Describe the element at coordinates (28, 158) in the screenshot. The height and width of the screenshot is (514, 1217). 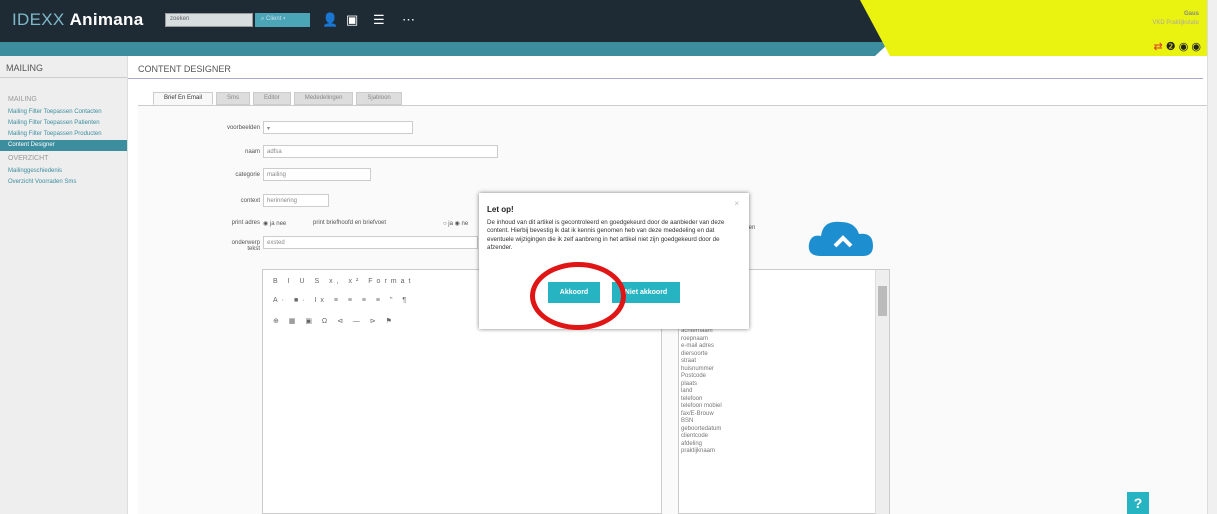
I see `sidebar-item-5: OVERZICHT` at that location.